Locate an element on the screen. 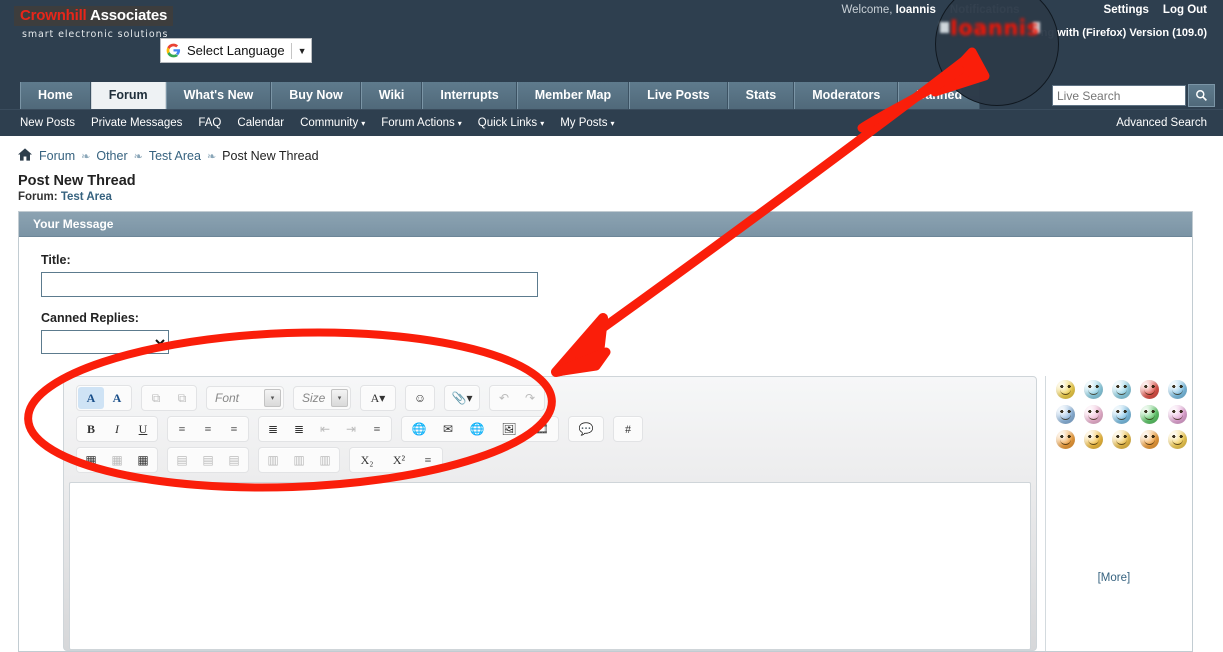 The height and width of the screenshot is (652, 1223). nav-tab-buy-now: Buy Now is located at coordinates (316, 95).